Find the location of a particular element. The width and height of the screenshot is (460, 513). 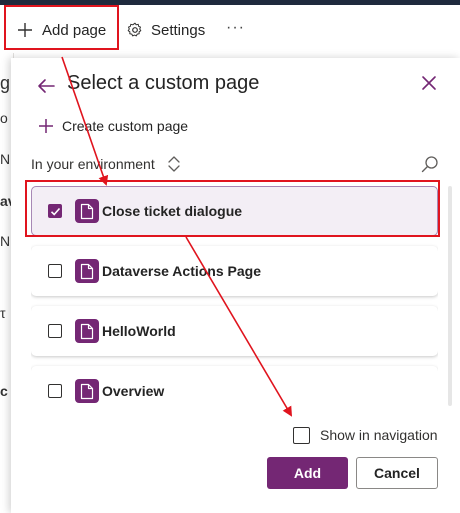

panel-title: Select a custom page is located at coordinates (163, 83).